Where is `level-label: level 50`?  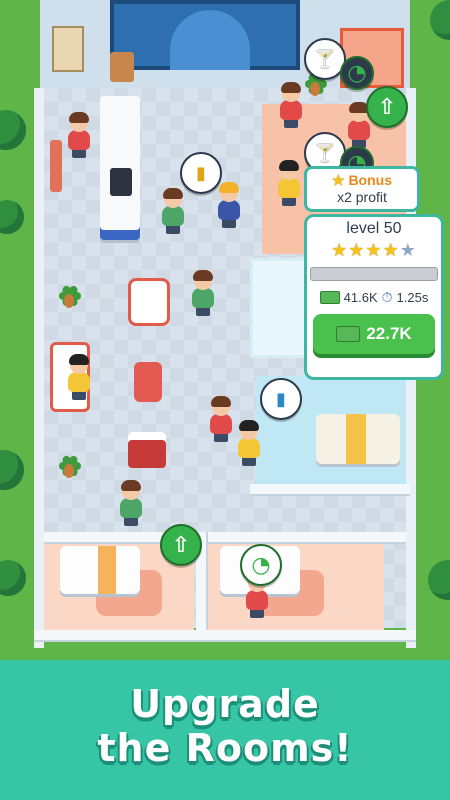 level-label: level 50 is located at coordinates (374, 228).